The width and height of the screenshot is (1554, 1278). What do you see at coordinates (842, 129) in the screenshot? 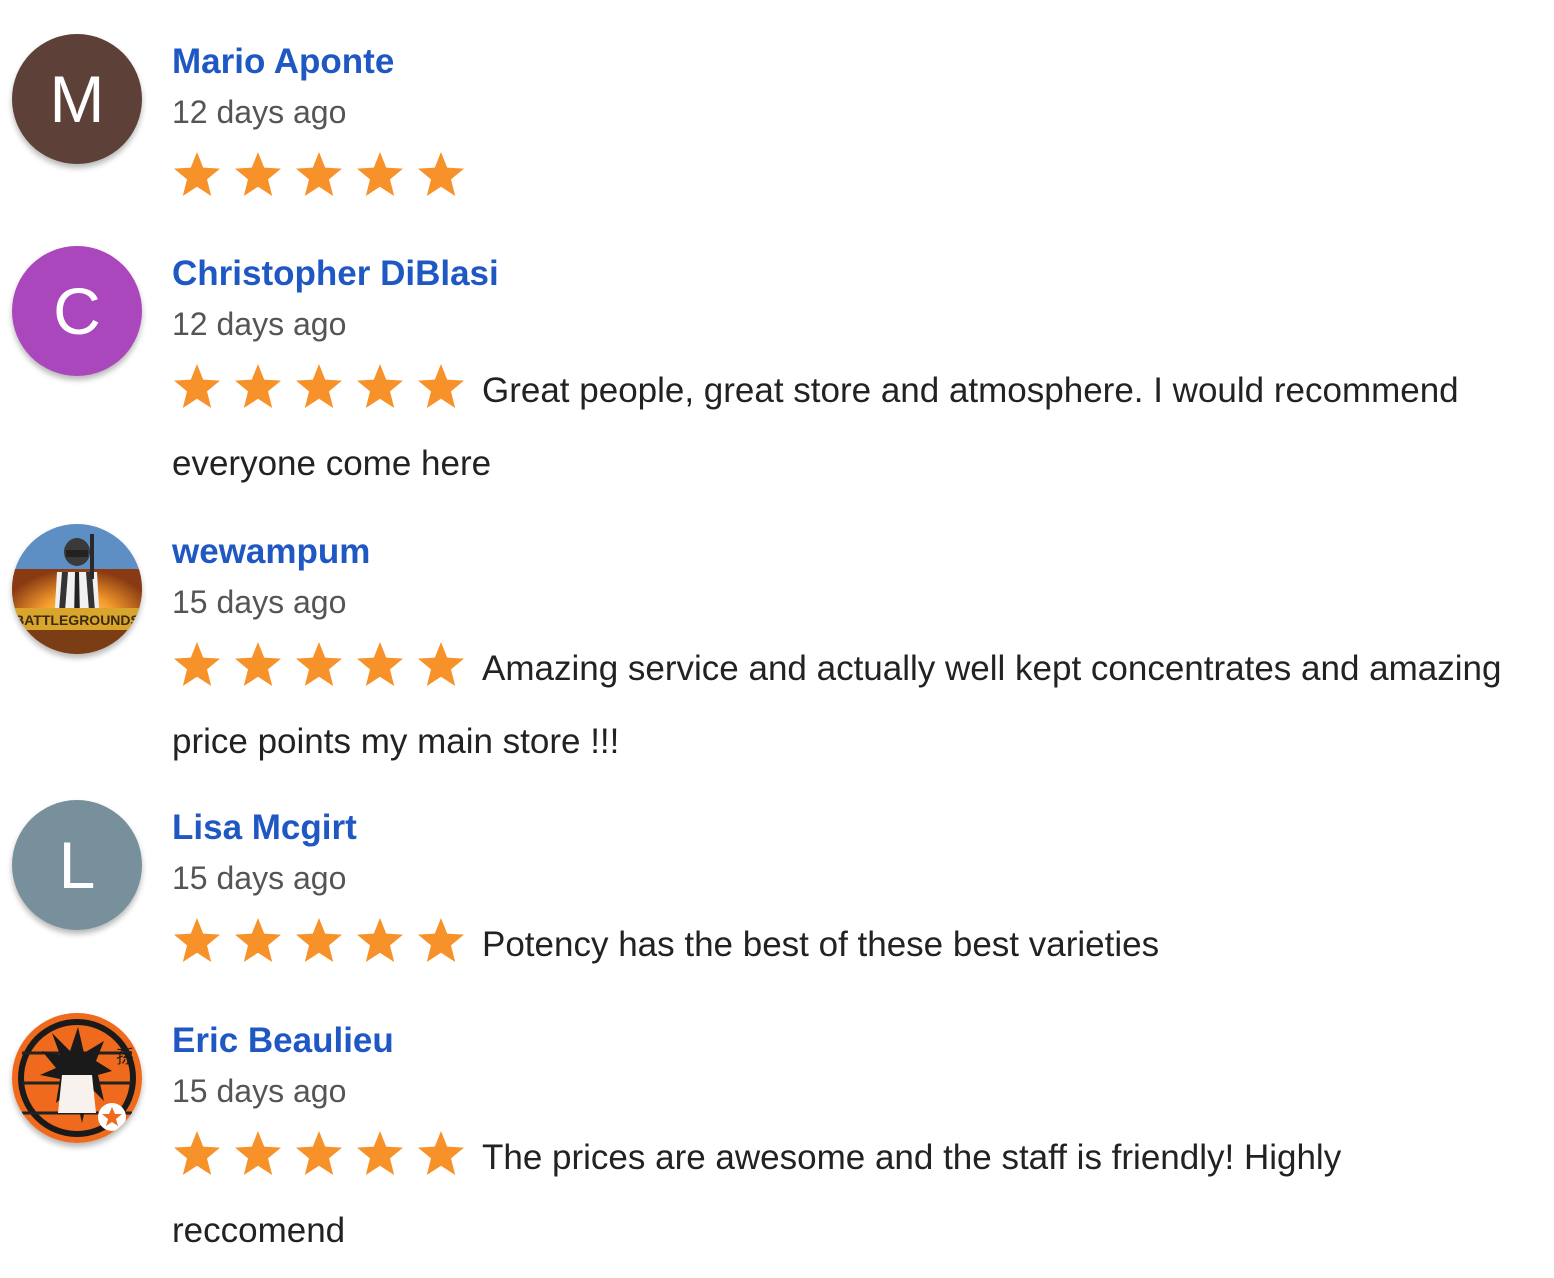
I see `review-body: Mario Aponte 12 days ago` at bounding box center [842, 129].